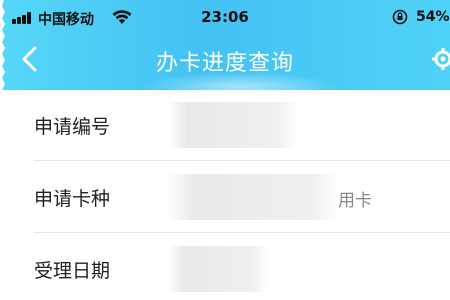 This screenshot has height=300, width=450. I want to click on status-bar: 中国移动 23:06 54%, so click(225, 18).